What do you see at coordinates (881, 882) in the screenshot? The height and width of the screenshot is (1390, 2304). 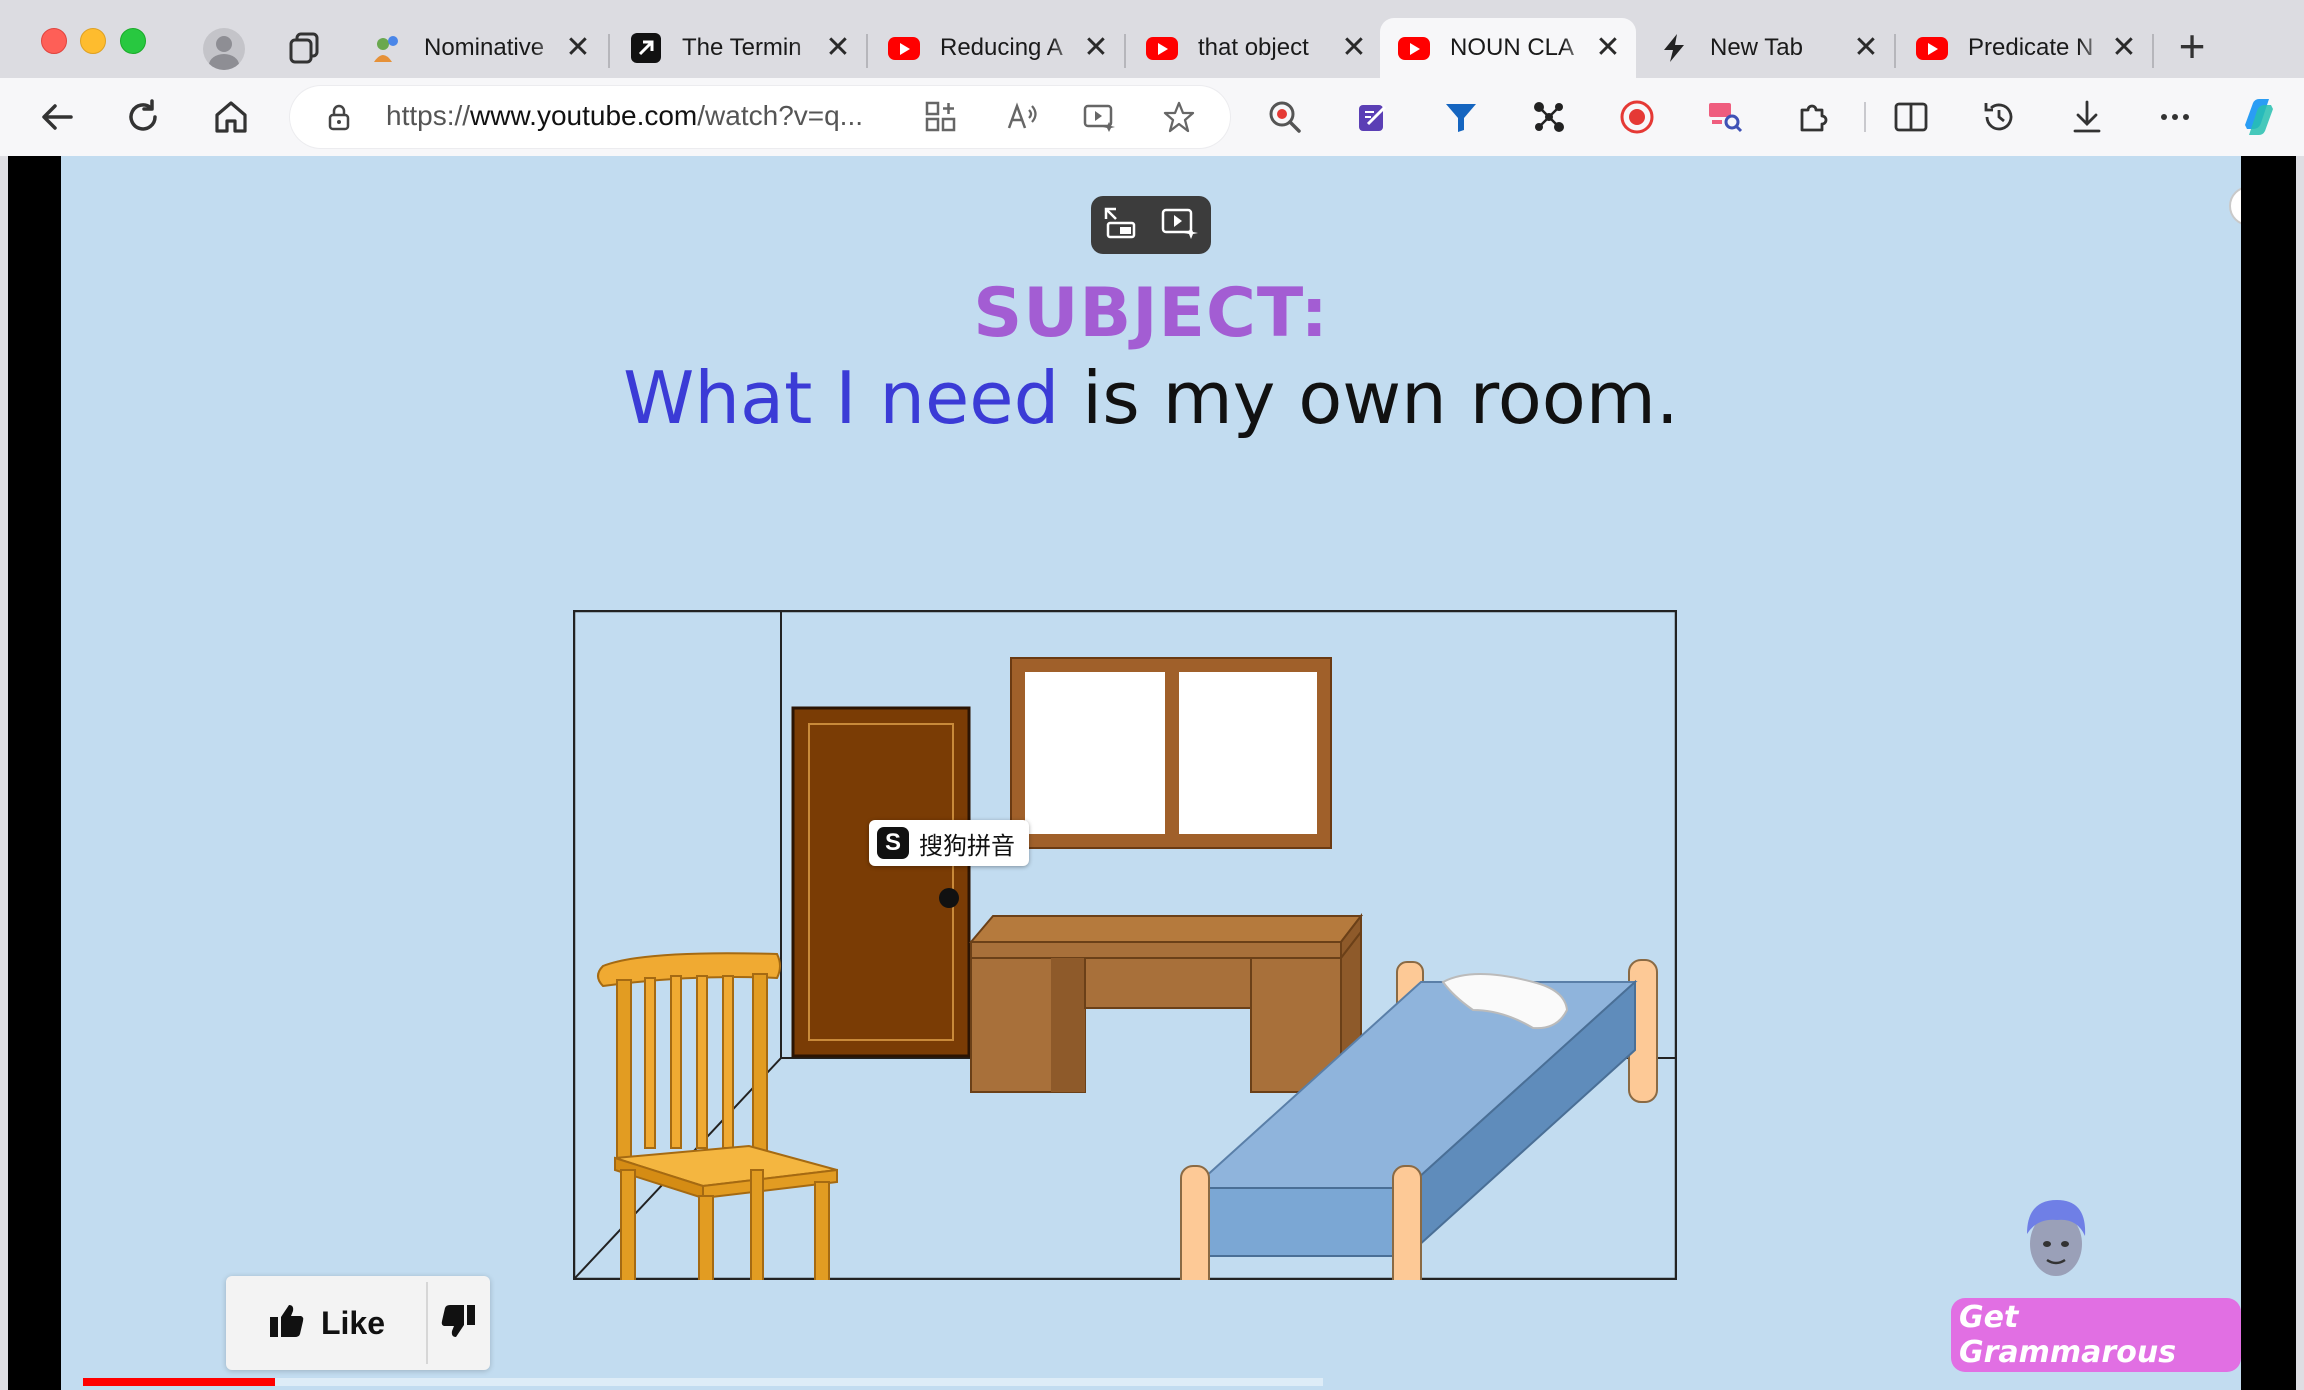 I see `door` at bounding box center [881, 882].